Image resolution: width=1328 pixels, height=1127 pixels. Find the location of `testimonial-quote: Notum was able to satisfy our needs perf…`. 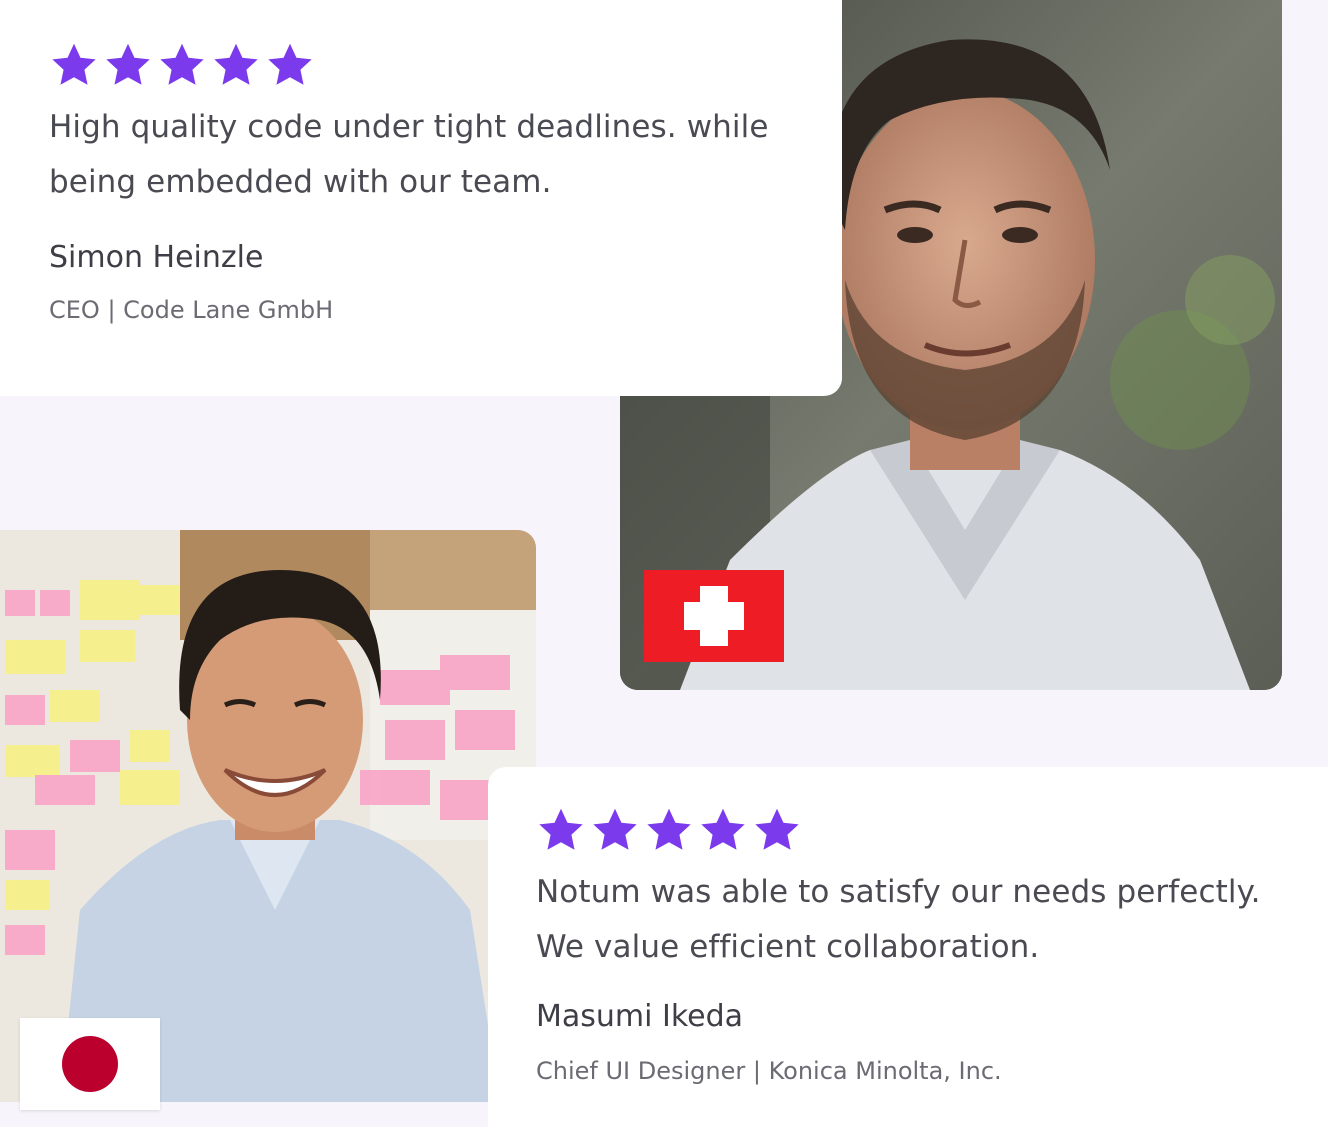

testimonial-quote: Notum was able to satisfy our needs perf… is located at coordinates (898, 919).